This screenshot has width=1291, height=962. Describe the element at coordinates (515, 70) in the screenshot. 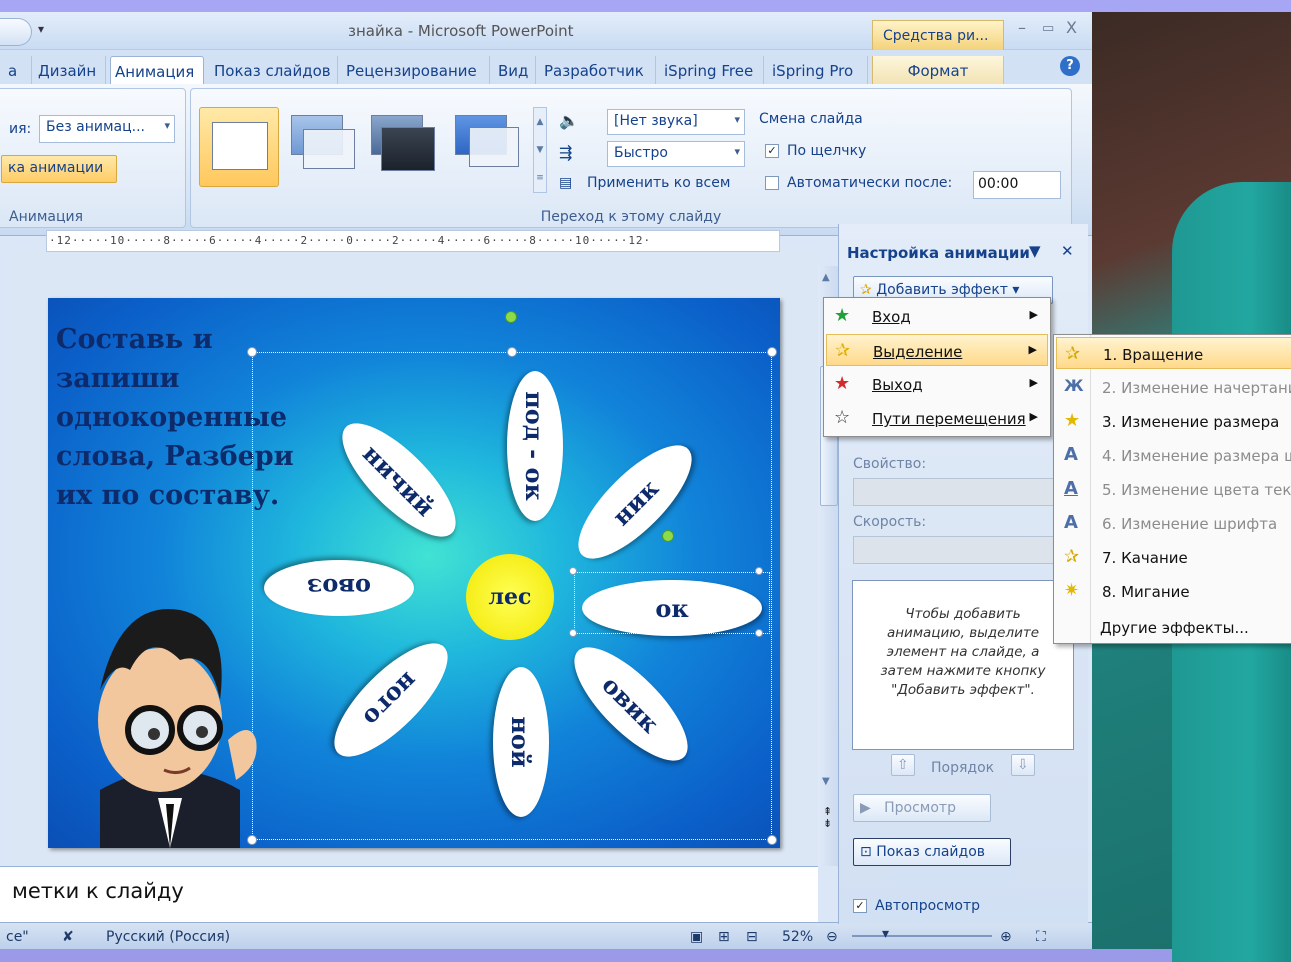

I see `tab-view: Вид` at that location.